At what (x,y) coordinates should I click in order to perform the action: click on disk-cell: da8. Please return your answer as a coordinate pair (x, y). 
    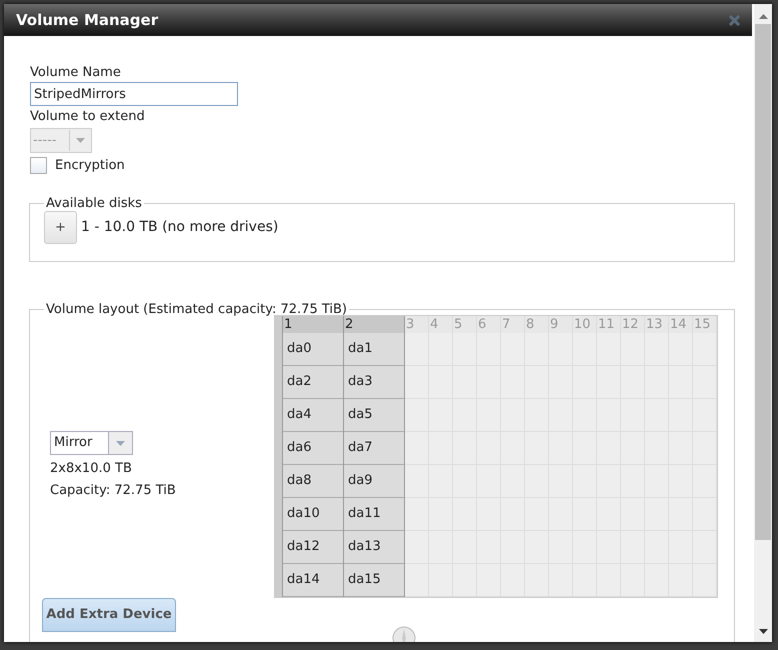
    Looking at the image, I should click on (313, 481).